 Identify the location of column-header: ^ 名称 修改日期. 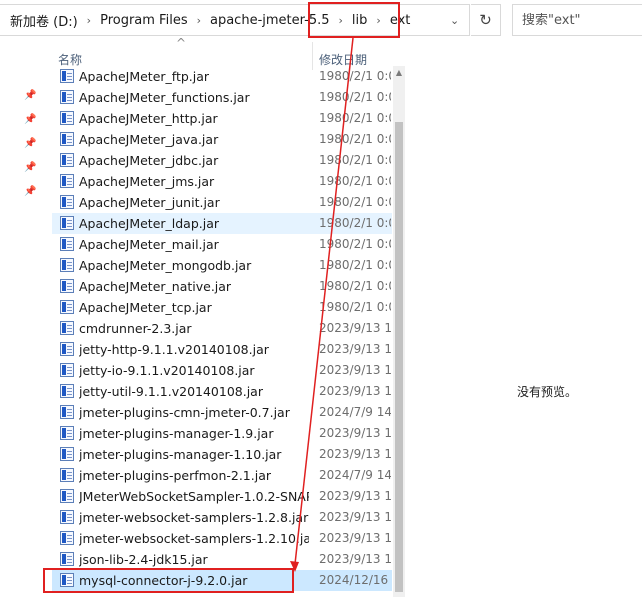
(222, 53).